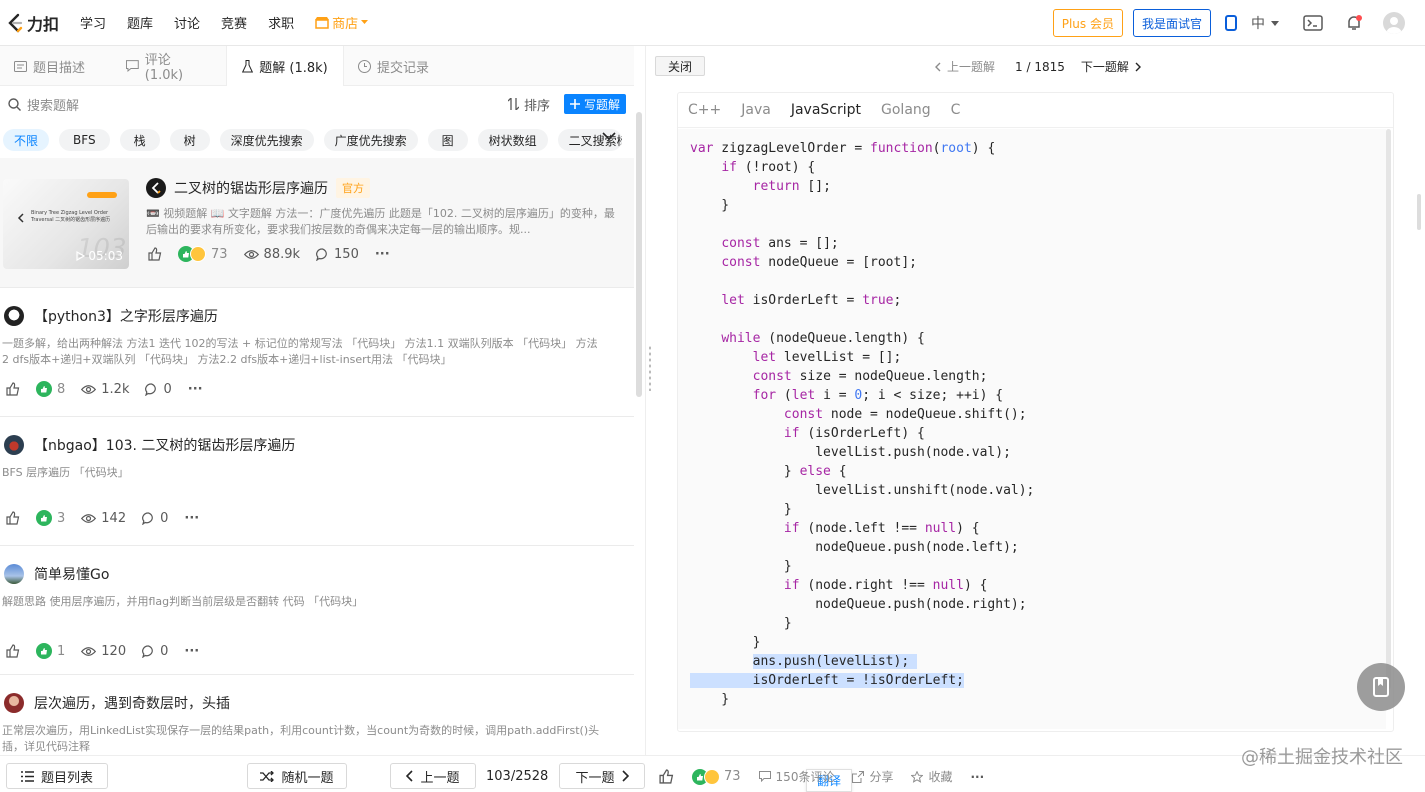 Image resolution: width=1425 pixels, height=792 pixels. Describe the element at coordinates (1313, 23) in the screenshot. I see `playground-icon` at that location.